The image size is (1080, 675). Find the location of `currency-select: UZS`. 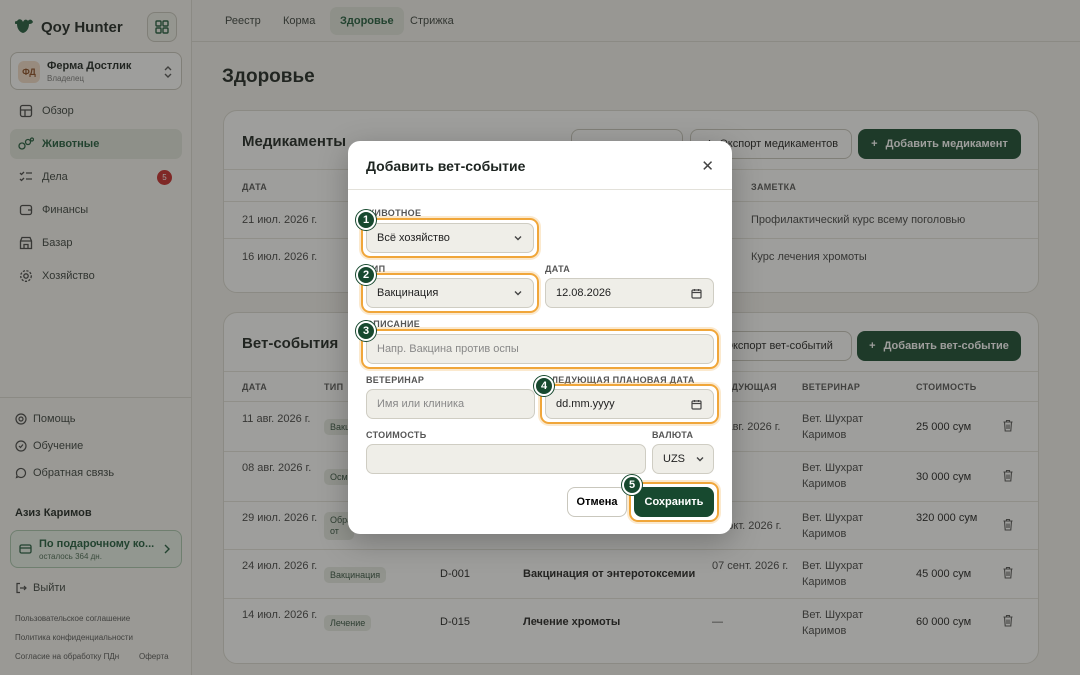

currency-select: UZS is located at coordinates (683, 459).